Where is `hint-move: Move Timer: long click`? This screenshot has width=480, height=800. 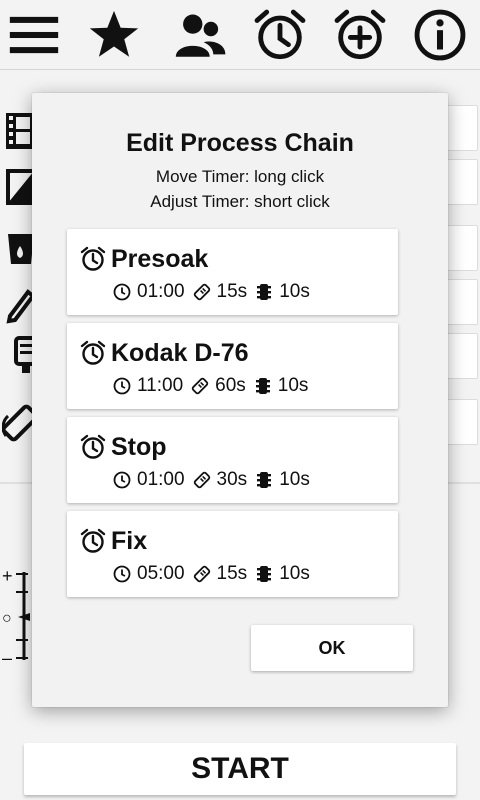
hint-move: Move Timer: long click is located at coordinates (240, 176).